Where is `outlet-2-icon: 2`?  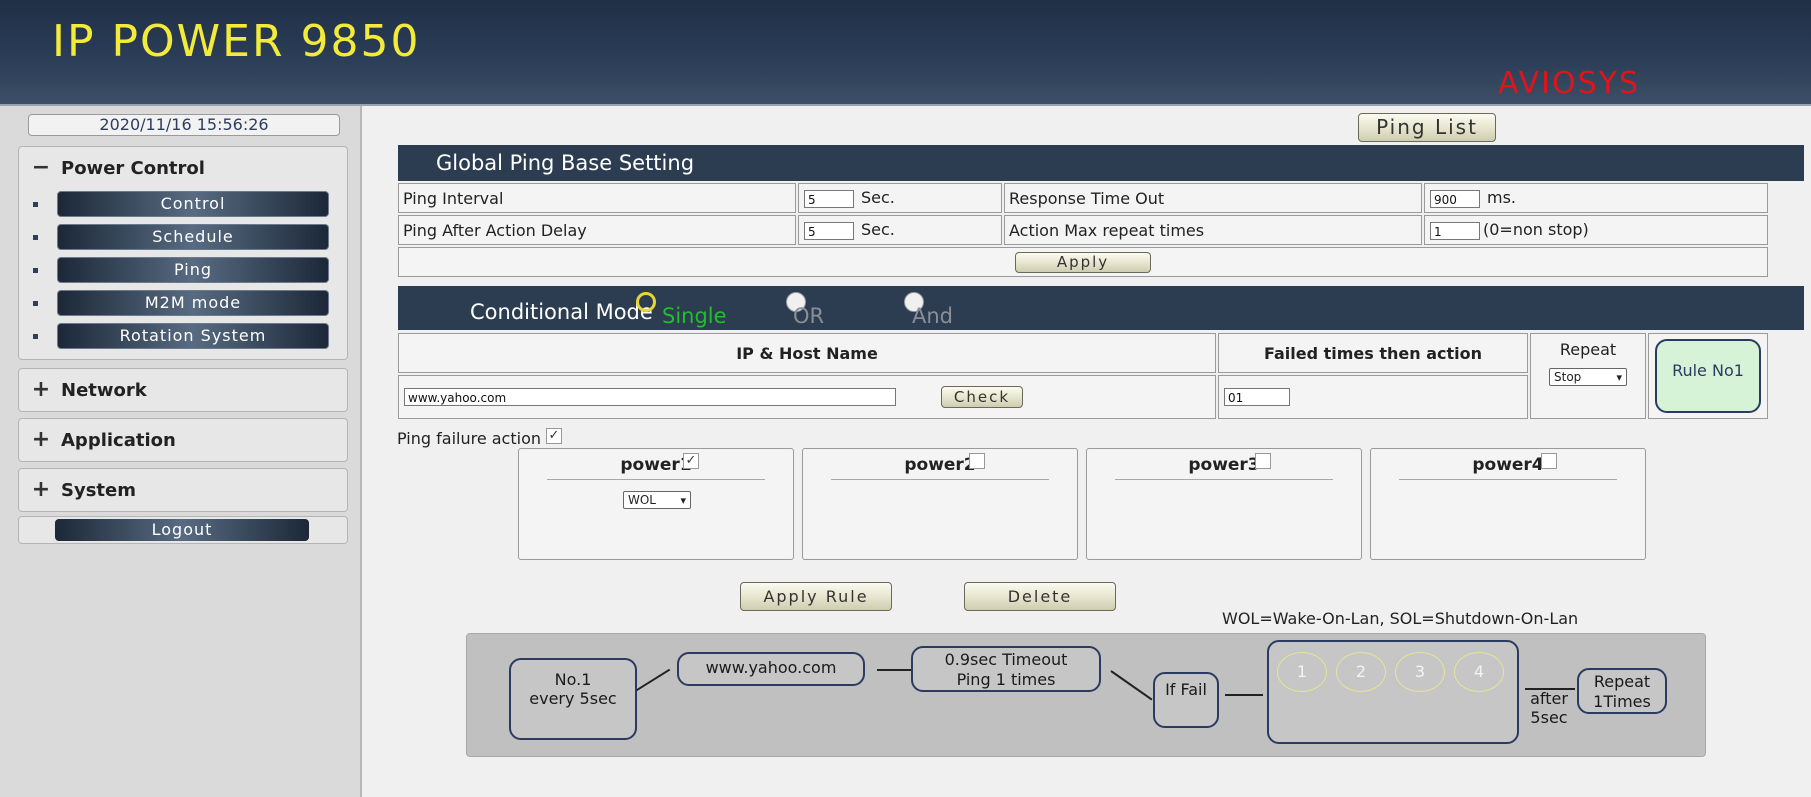
outlet-2-icon: 2 is located at coordinates (1361, 672).